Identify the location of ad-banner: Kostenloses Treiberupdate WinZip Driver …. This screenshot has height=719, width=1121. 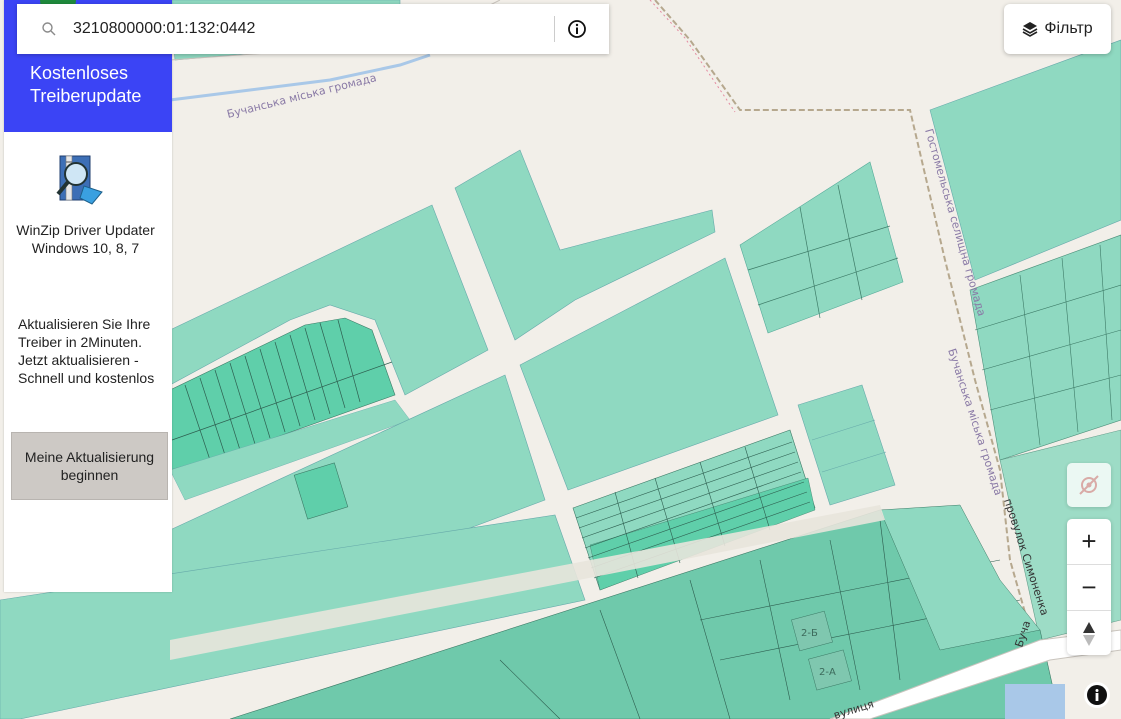
(88, 296).